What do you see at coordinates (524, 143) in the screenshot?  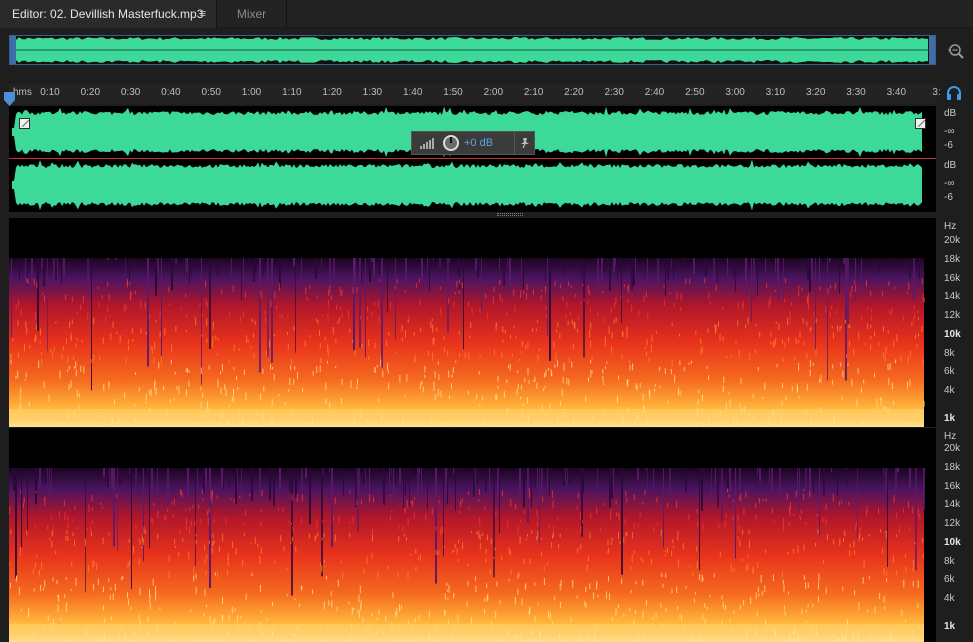 I see `hud-pin-button` at bounding box center [524, 143].